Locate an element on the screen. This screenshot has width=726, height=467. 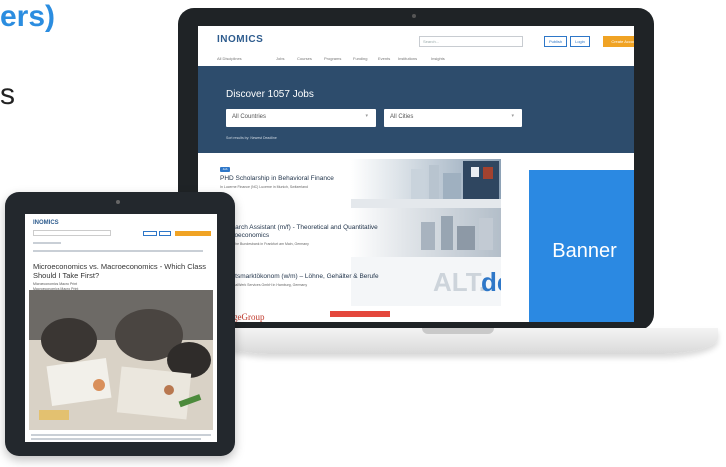
nav-item-jobs: Jobs is located at coordinates (280, 58).